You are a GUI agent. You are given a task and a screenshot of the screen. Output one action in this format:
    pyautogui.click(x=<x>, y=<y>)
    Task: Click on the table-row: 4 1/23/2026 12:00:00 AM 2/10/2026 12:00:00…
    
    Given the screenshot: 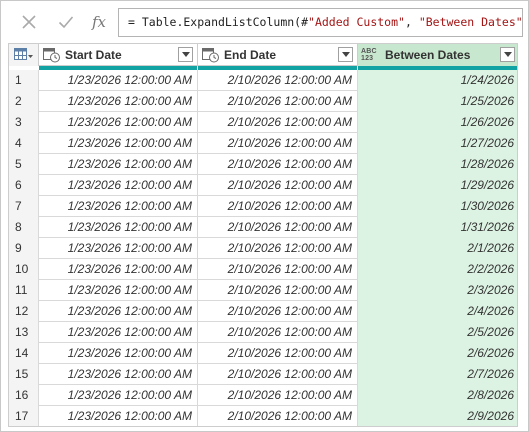 What is the action you would take?
    pyautogui.click(x=263, y=143)
    